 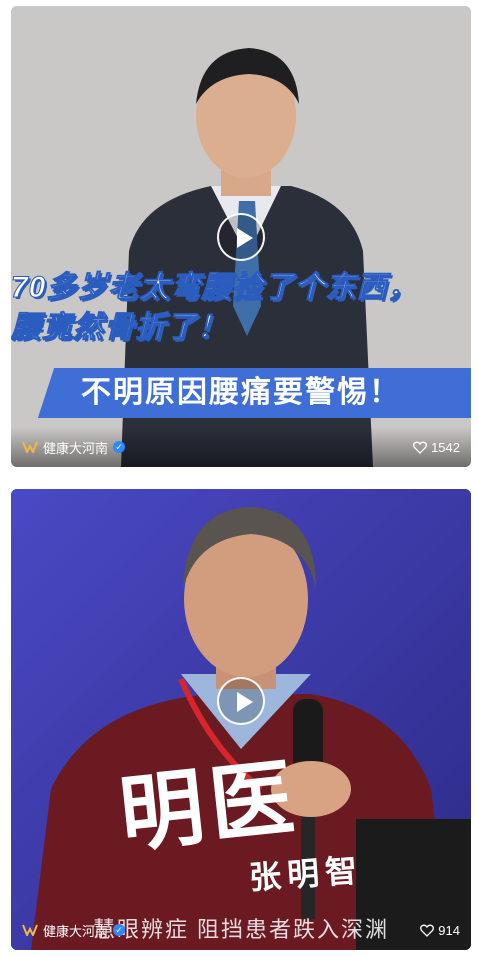 I want to click on overlay-caption: 70多岁老太弯腰捡了个东西， 腰竟然骨折了！, so click(x=241, y=308).